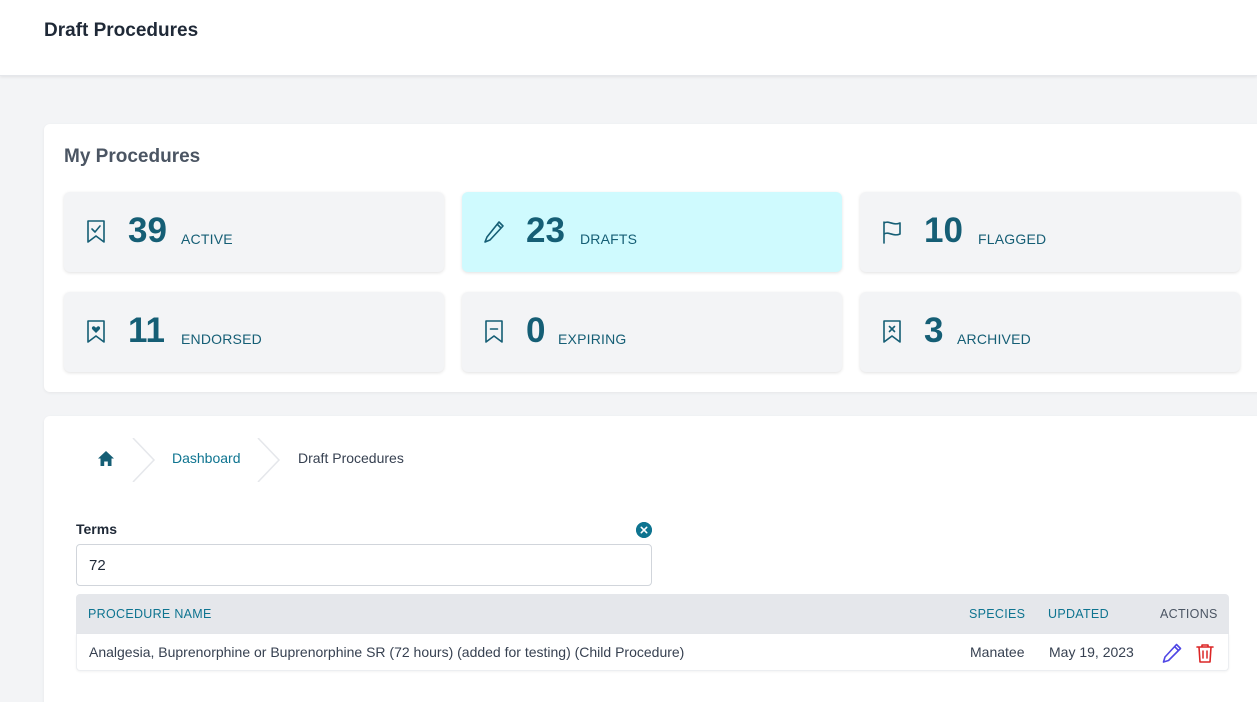 Image resolution: width=1257 pixels, height=702 pixels. I want to click on column-header-actions: ACTIONS, so click(1189, 614).